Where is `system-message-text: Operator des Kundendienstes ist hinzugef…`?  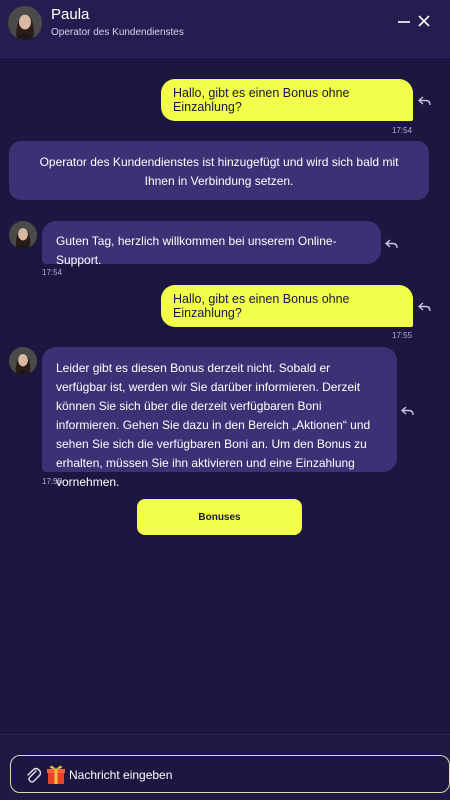 system-message-text: Operator des Kundendienstes ist hinzugef… is located at coordinates (219, 171).